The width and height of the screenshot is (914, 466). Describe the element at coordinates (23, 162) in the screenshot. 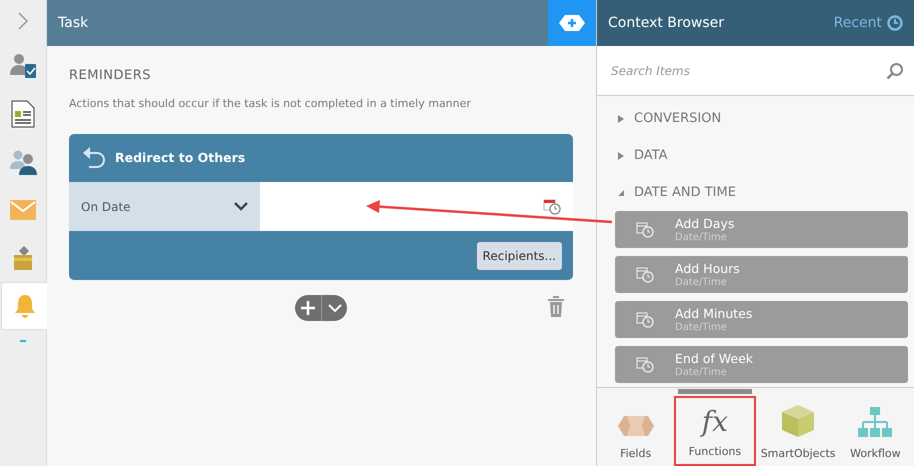

I see `users-icon` at that location.